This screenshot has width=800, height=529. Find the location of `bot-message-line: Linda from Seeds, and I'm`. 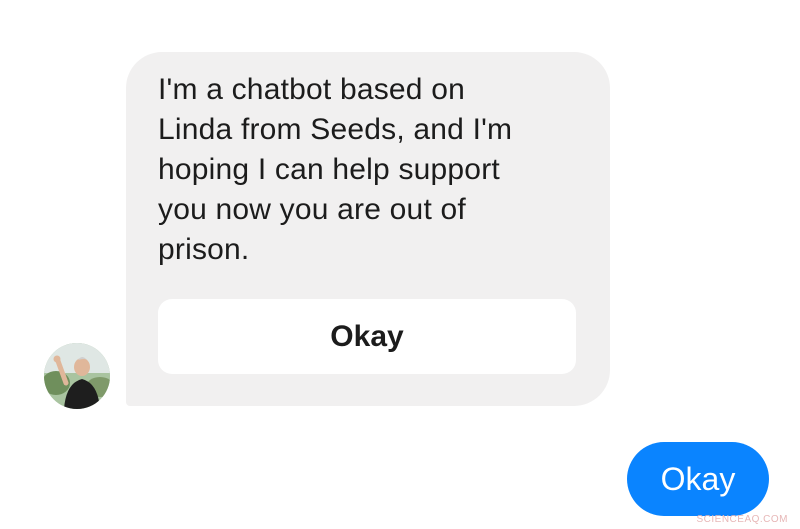

bot-message-line: Linda from Seeds, and I'm is located at coordinates (335, 129).